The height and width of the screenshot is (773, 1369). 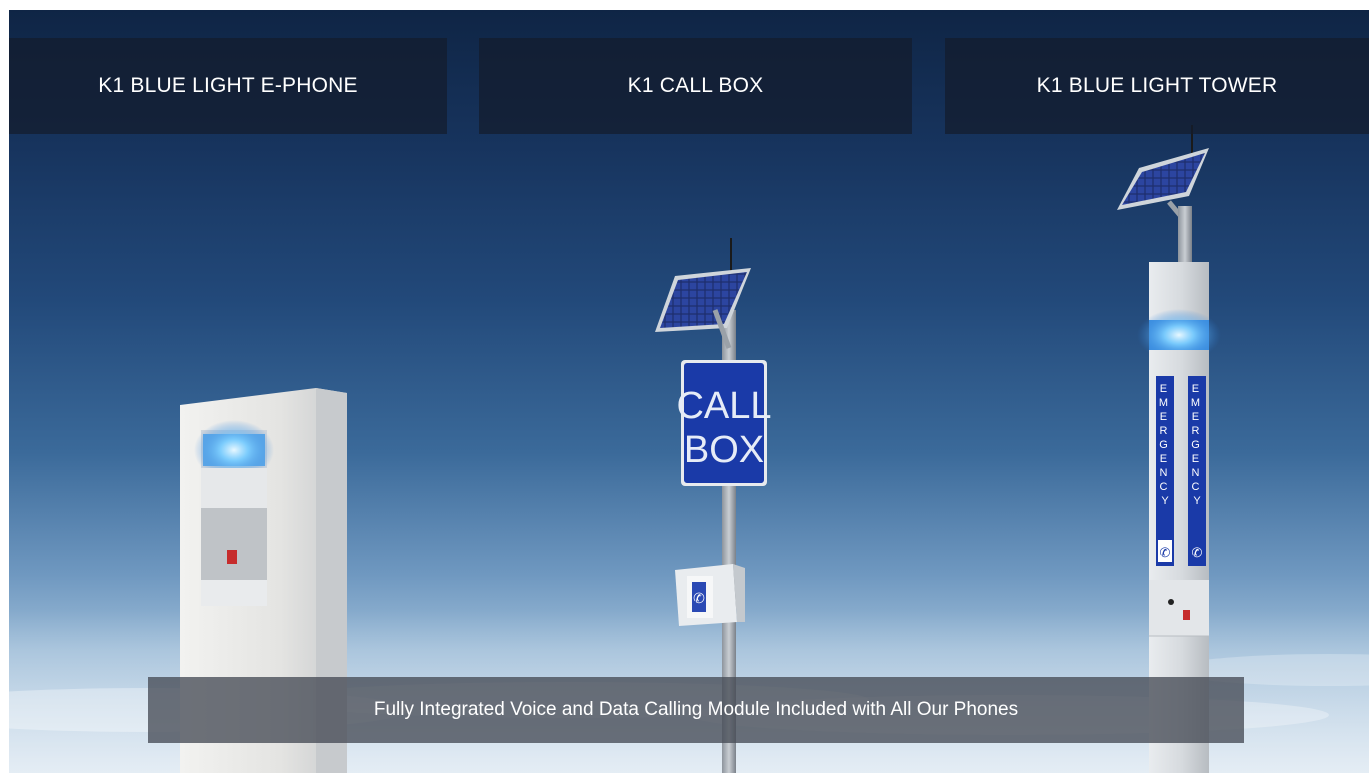 I want to click on tab-label: K1 CALL BOX, so click(x=695, y=85).